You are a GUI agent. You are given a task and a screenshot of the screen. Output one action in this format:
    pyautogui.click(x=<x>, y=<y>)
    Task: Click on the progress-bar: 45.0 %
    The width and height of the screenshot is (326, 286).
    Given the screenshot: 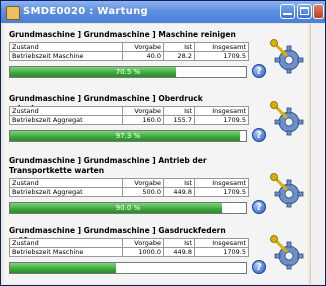 What is the action you would take?
    pyautogui.click(x=128, y=268)
    